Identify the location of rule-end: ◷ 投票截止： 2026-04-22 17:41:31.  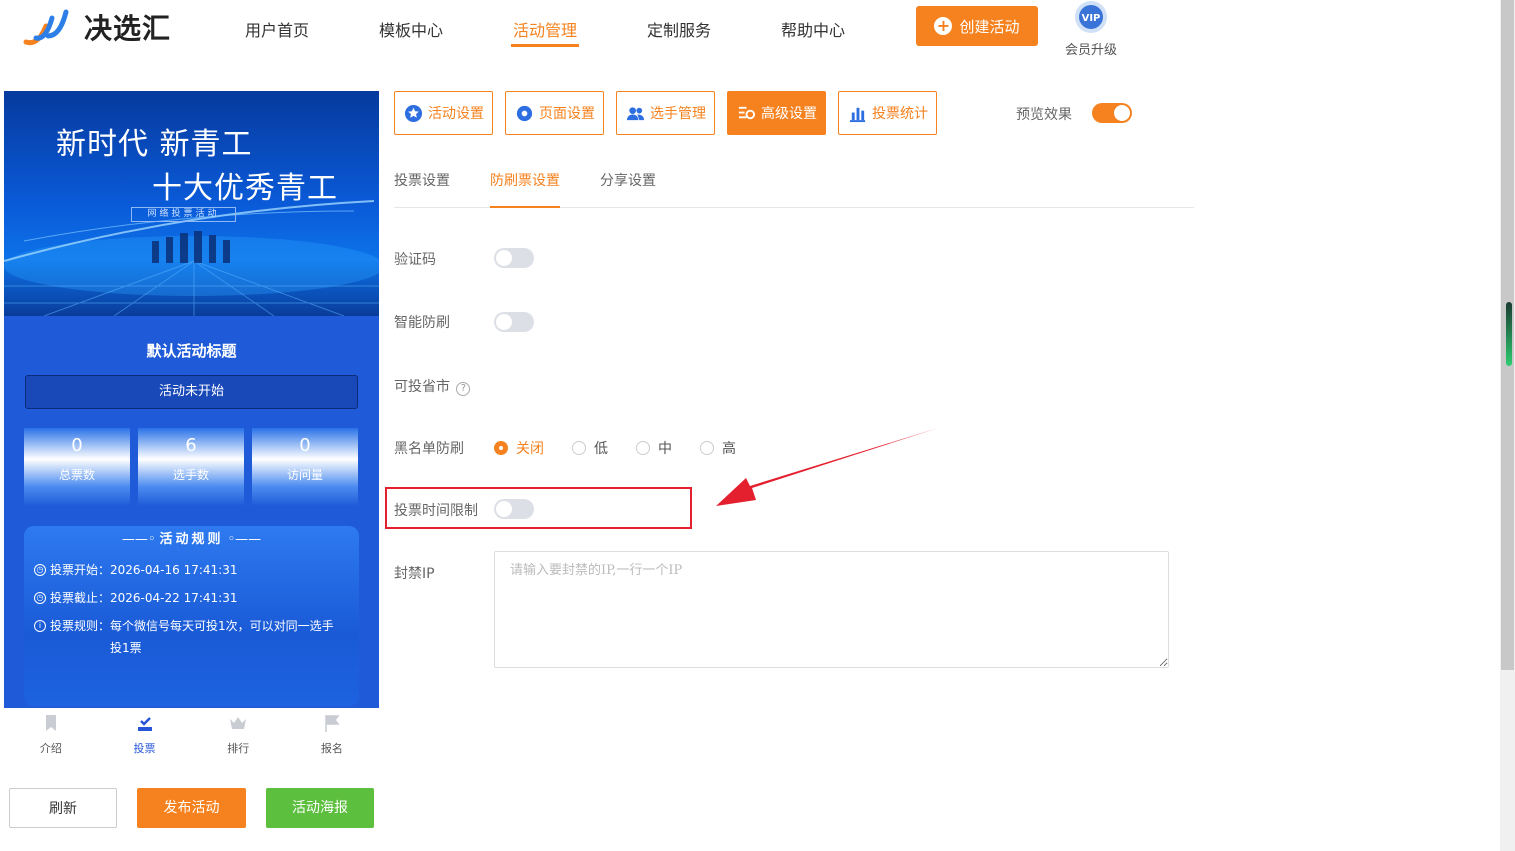
(196, 598).